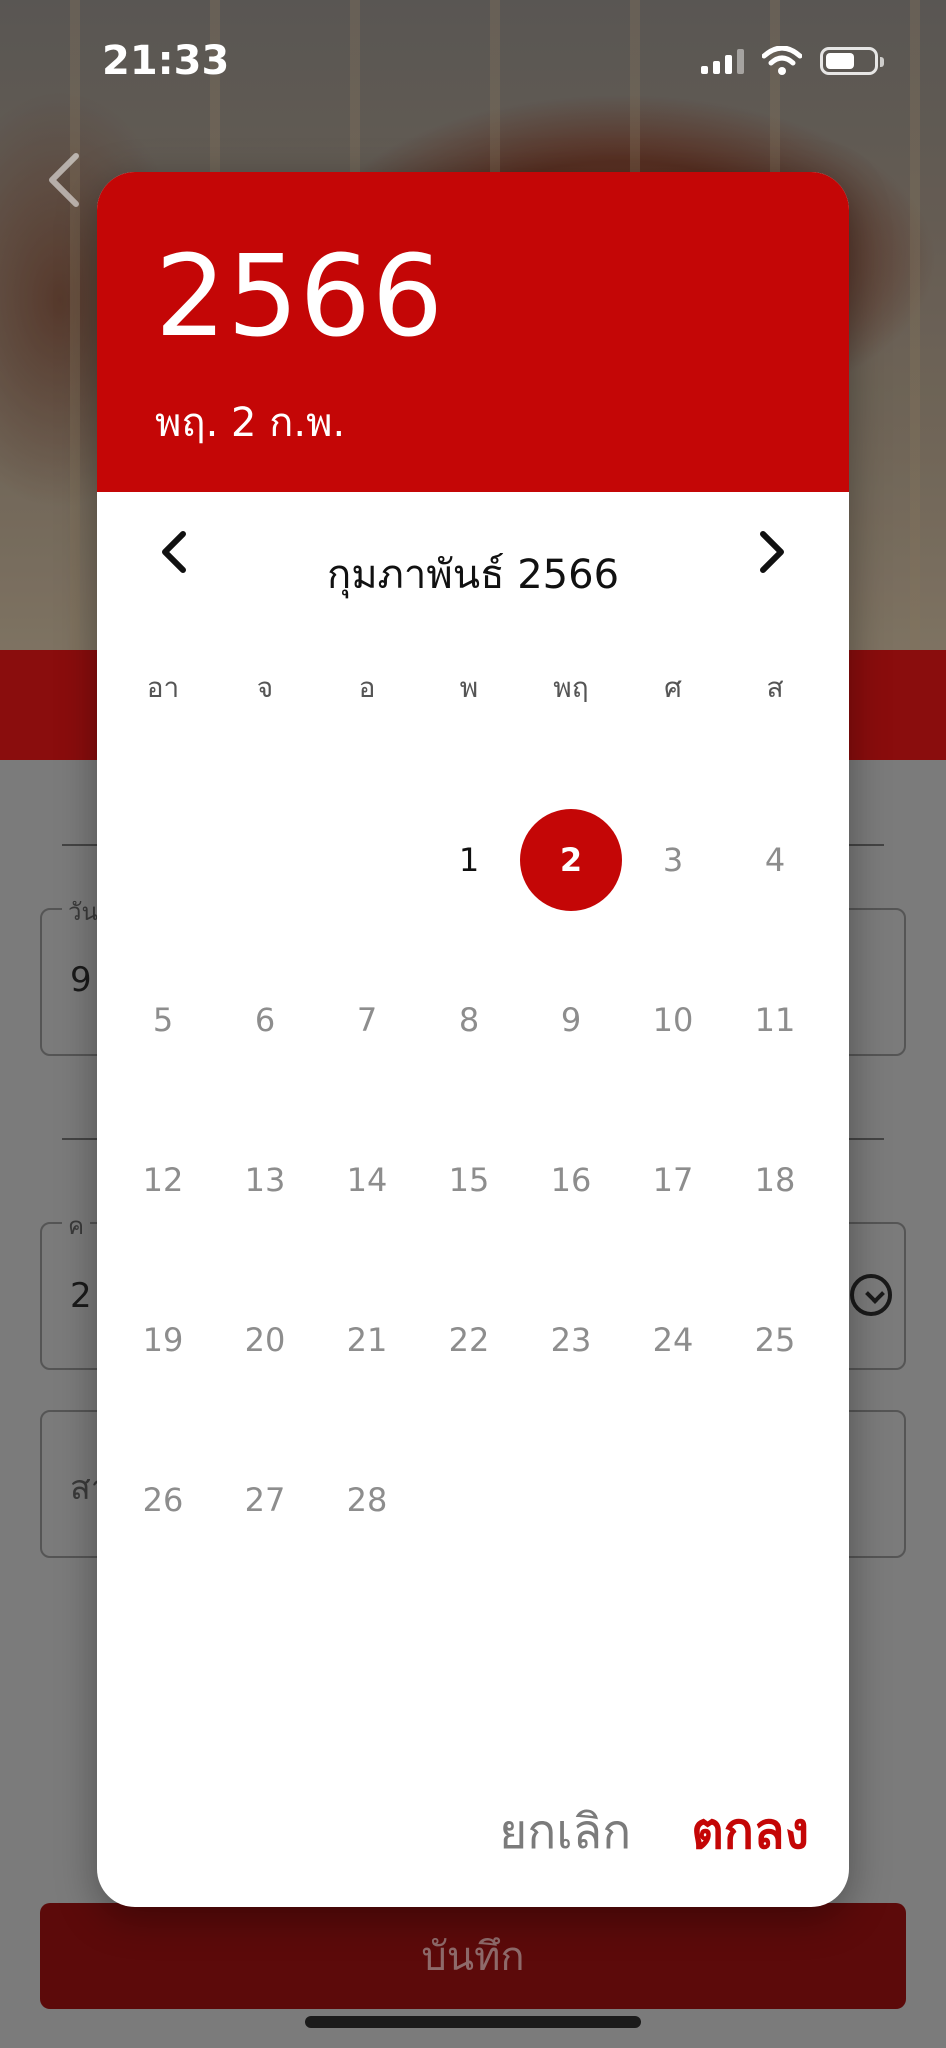  I want to click on day-cell: 2, so click(571, 860).